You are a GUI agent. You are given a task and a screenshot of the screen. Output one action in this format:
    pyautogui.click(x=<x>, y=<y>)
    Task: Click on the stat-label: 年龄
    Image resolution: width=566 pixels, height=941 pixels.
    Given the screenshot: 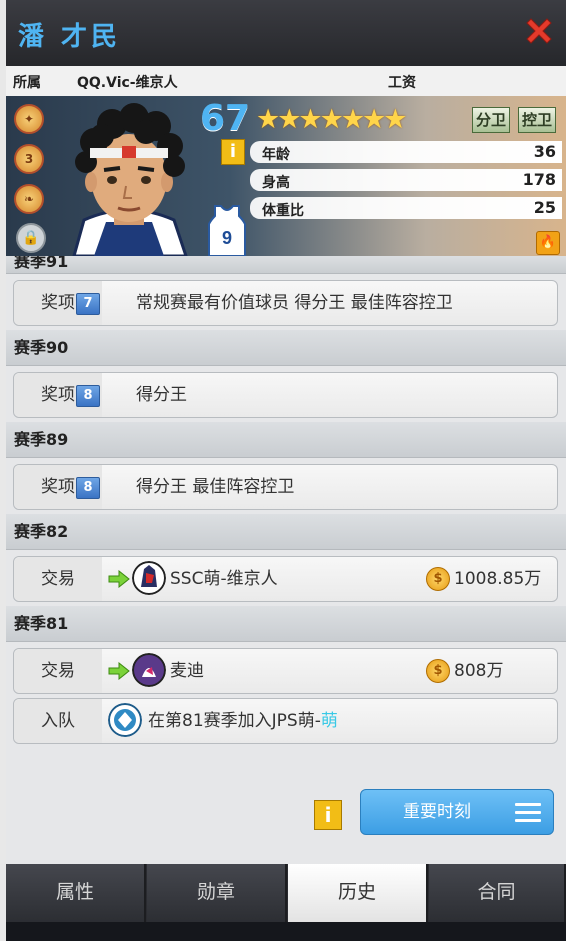 What is the action you would take?
    pyautogui.click(x=276, y=155)
    